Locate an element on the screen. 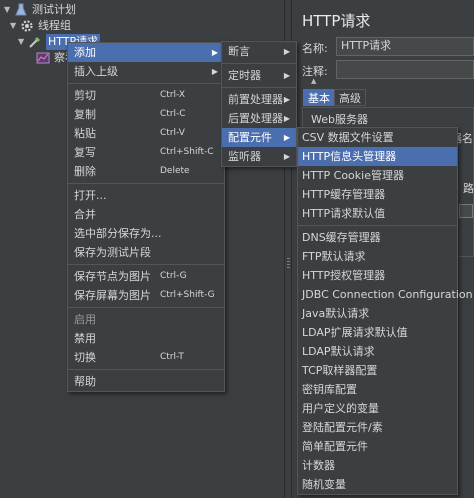 The height and width of the screenshot is (498, 474). menu-item-cut: 剪切 Ctrl-X is located at coordinates (146, 95).